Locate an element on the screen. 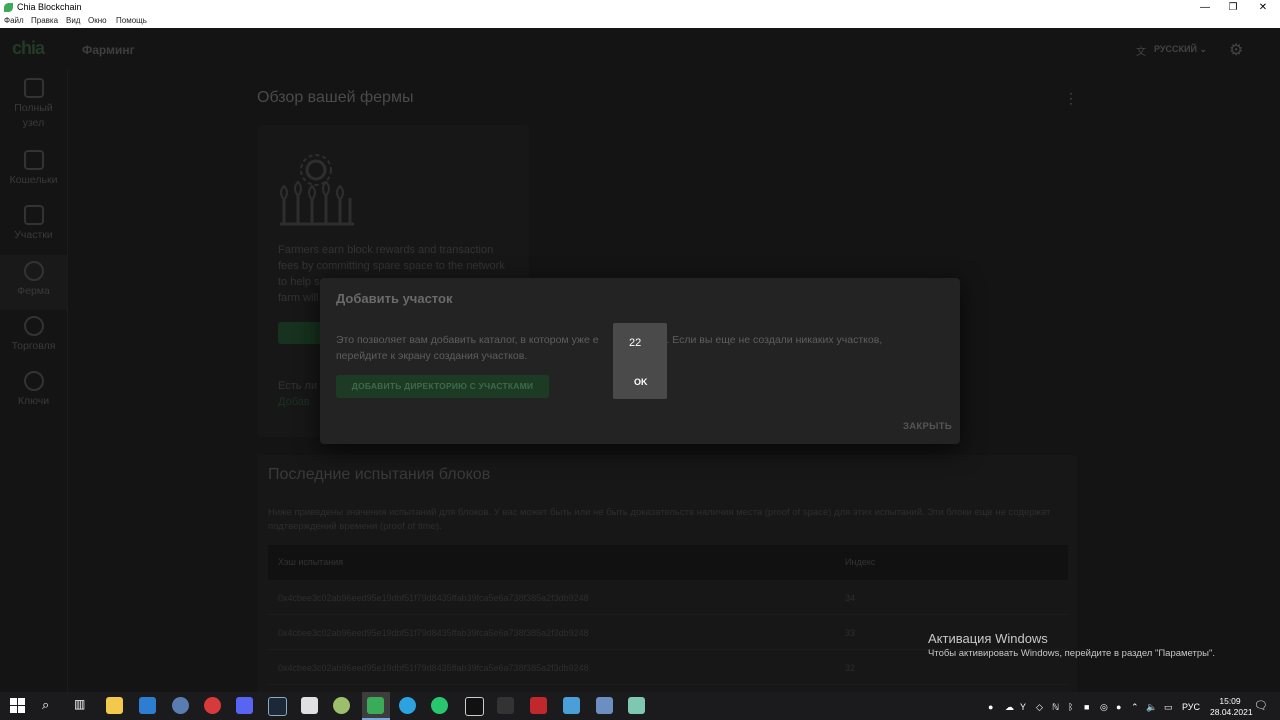 The image size is (1280, 720). sidebar-item-label: Ферма is located at coordinates (33, 291).